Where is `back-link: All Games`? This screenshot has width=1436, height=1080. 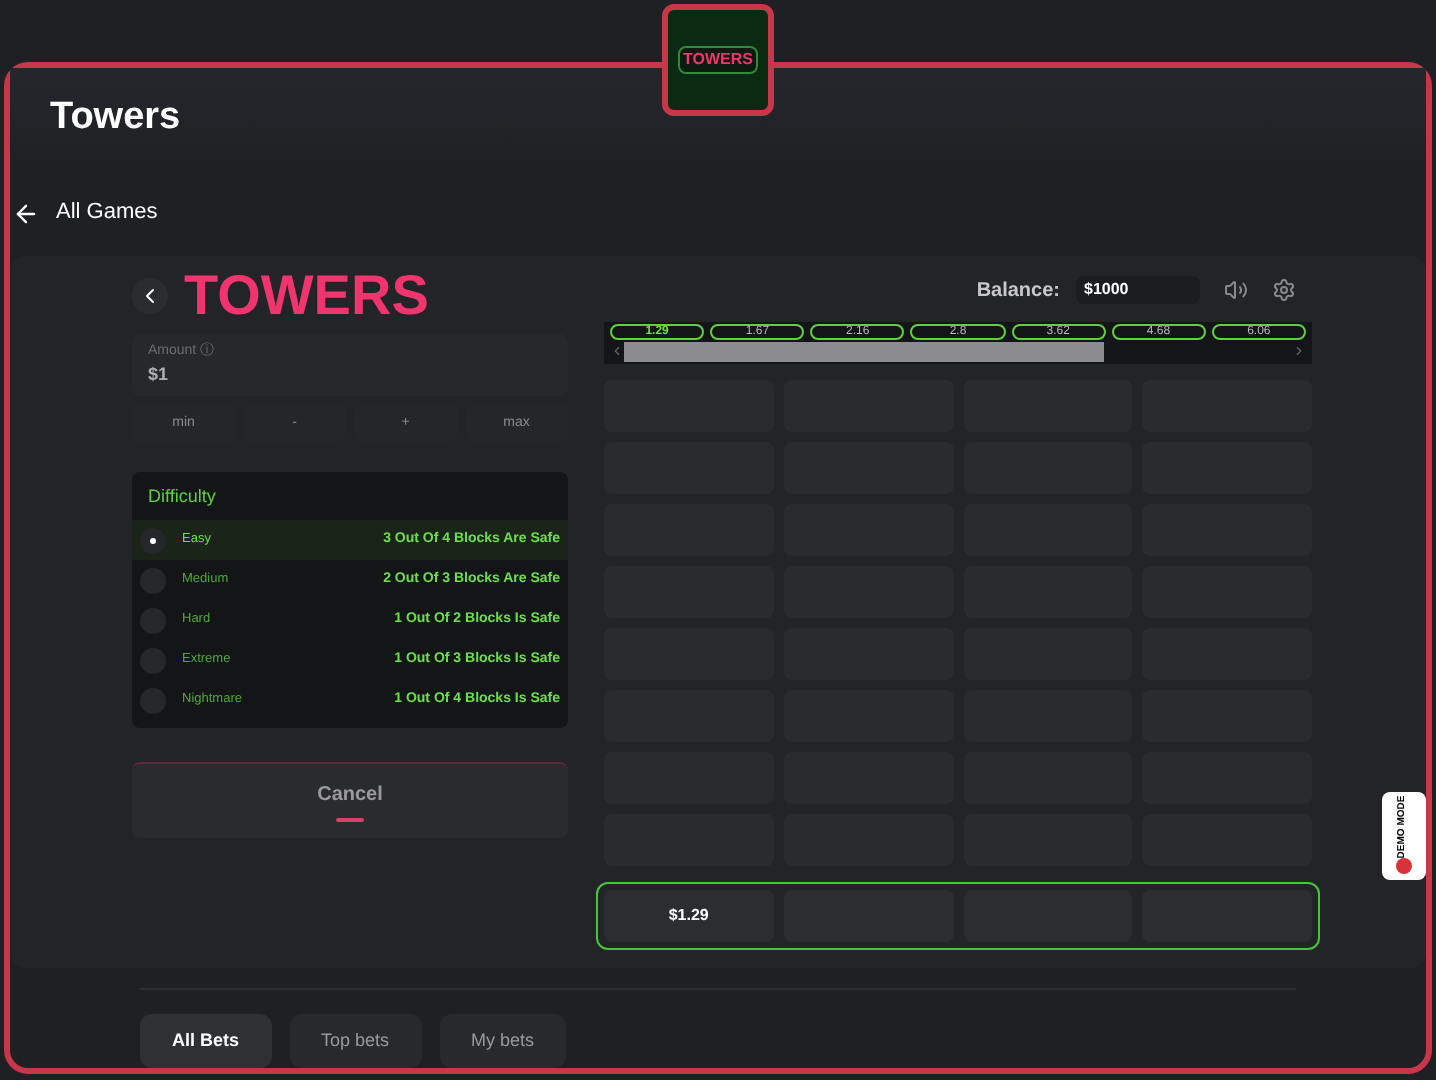
back-link: All Games is located at coordinates (85, 213).